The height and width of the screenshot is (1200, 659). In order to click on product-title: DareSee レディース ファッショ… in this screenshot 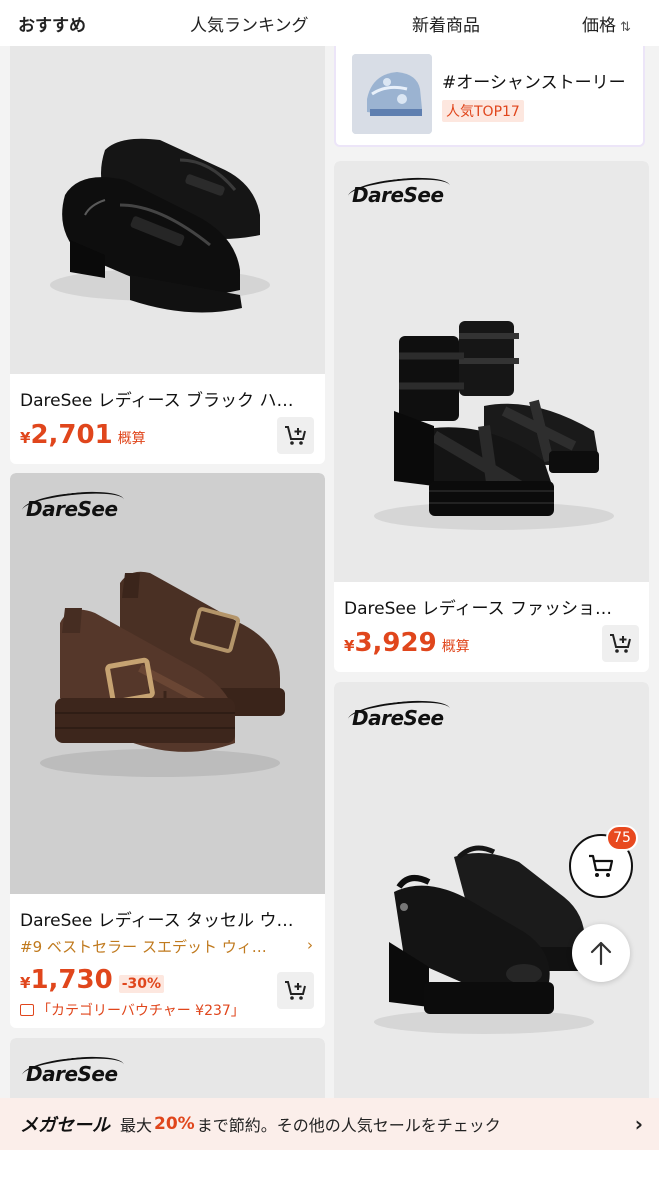, I will do `click(490, 606)`.